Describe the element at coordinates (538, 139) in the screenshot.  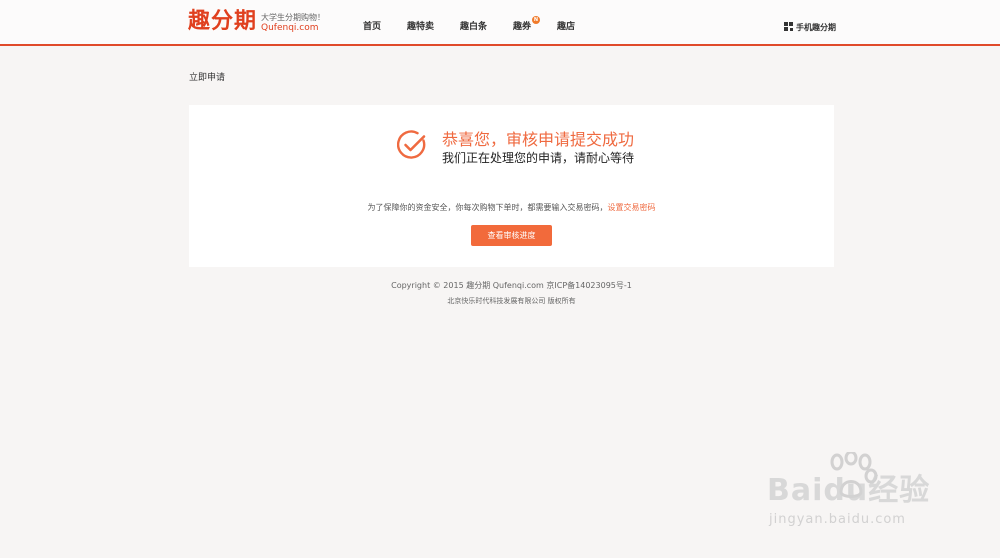
I see `success-title: 恭喜您，审核申请提交成功` at that location.